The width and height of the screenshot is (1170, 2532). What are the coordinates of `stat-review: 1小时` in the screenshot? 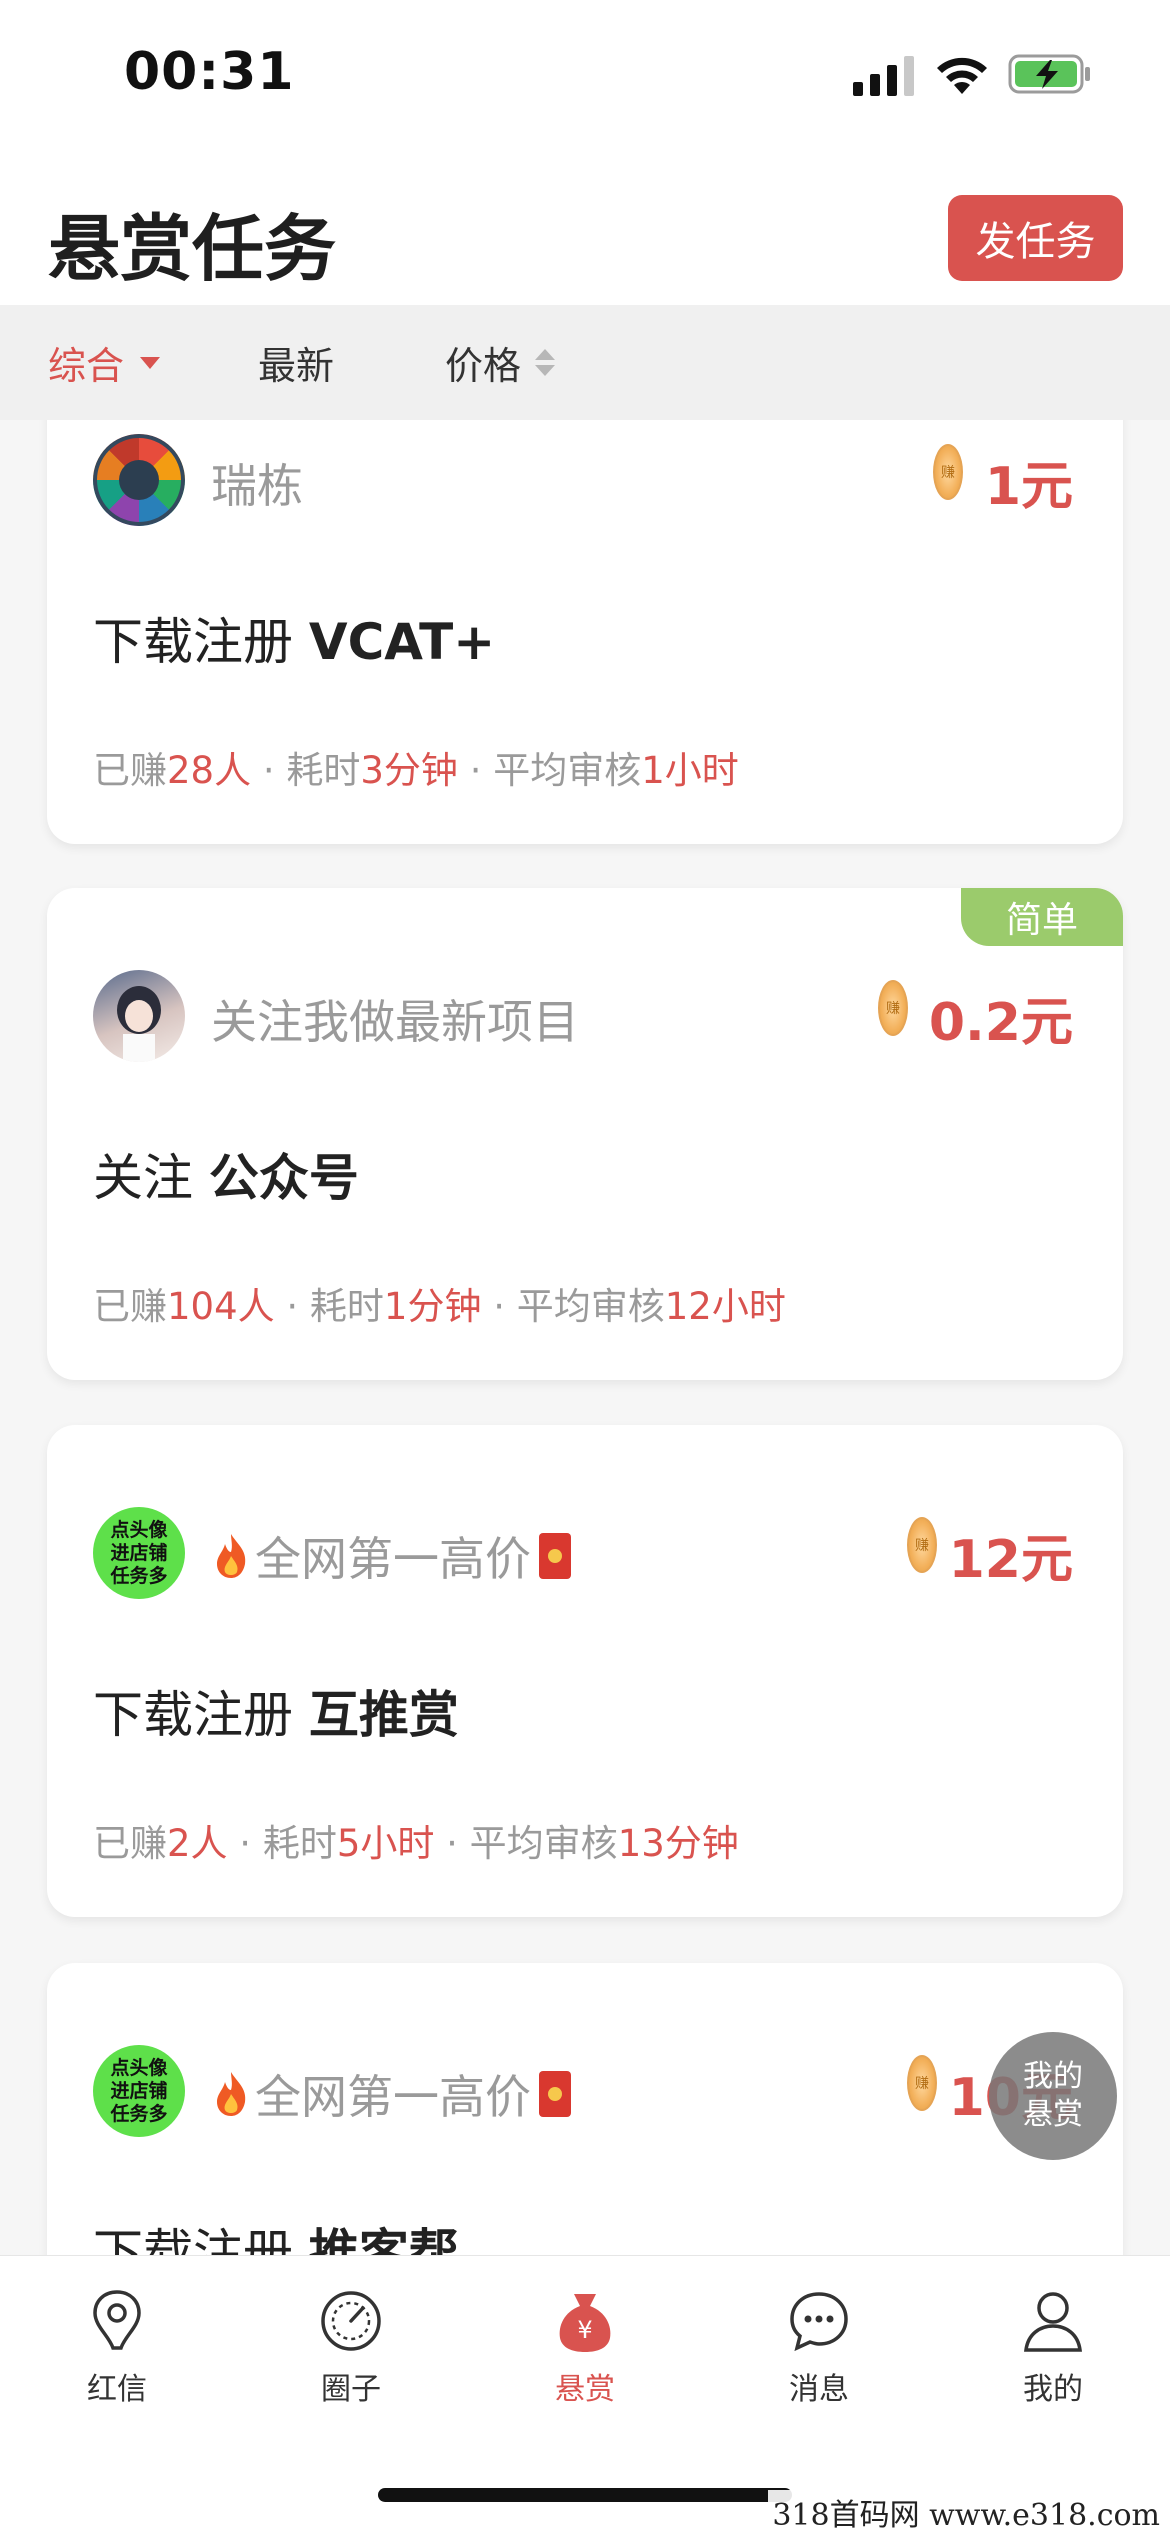 It's located at (690, 770).